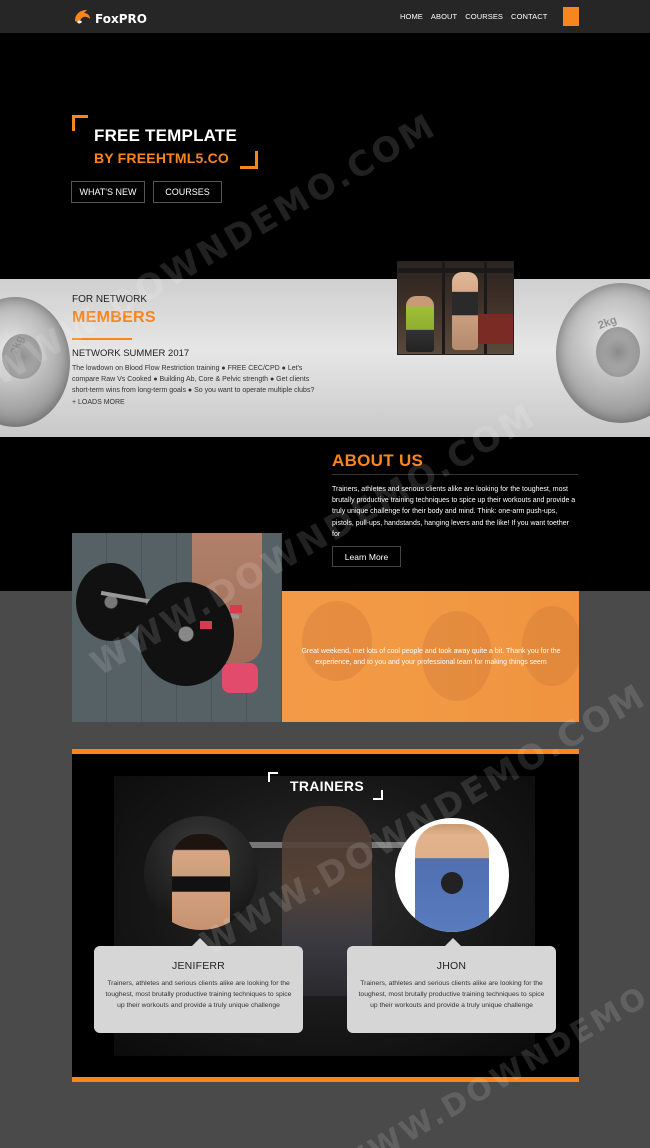 The width and height of the screenshot is (650, 1148). I want to click on menu-toggle-button, so click(571, 16).